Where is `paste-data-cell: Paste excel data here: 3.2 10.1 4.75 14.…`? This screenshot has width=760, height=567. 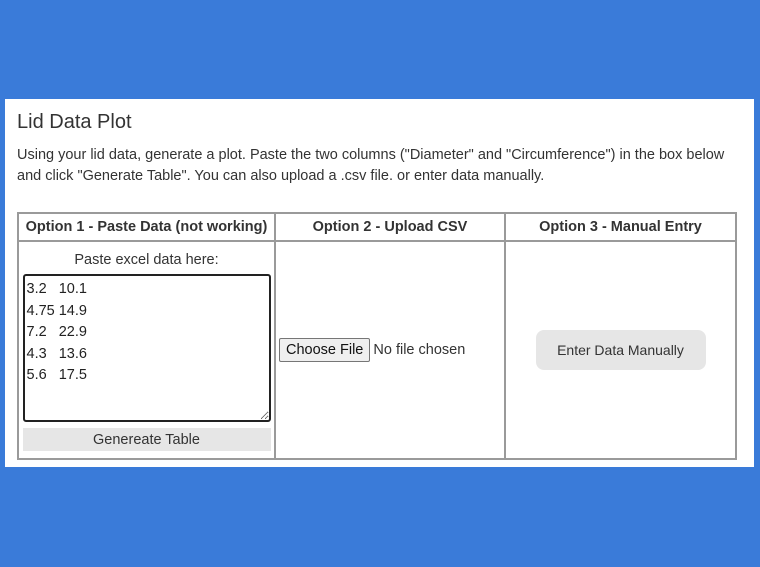 paste-data-cell: Paste excel data here: 3.2 10.1 4.75 14.… is located at coordinates (146, 350).